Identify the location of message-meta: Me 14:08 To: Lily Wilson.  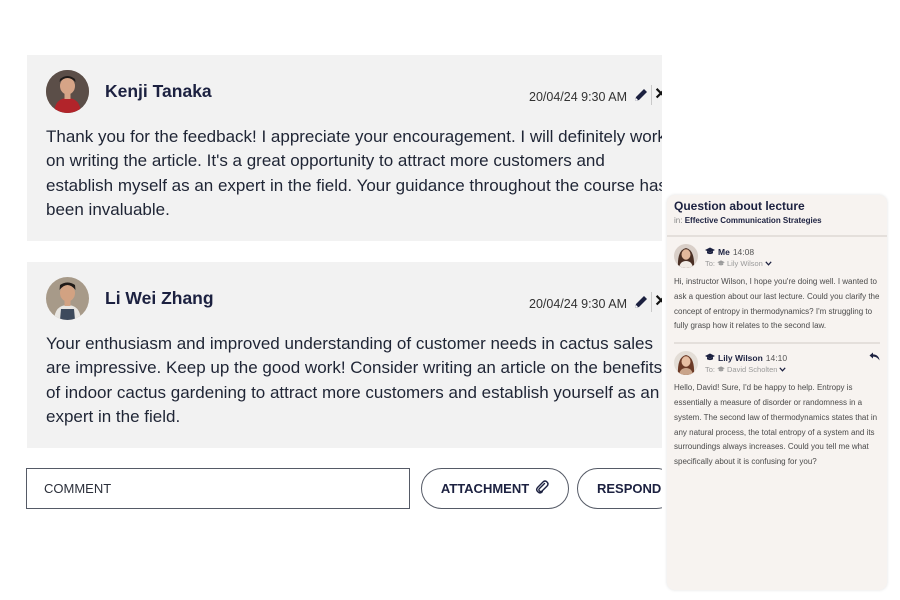
(792, 259).